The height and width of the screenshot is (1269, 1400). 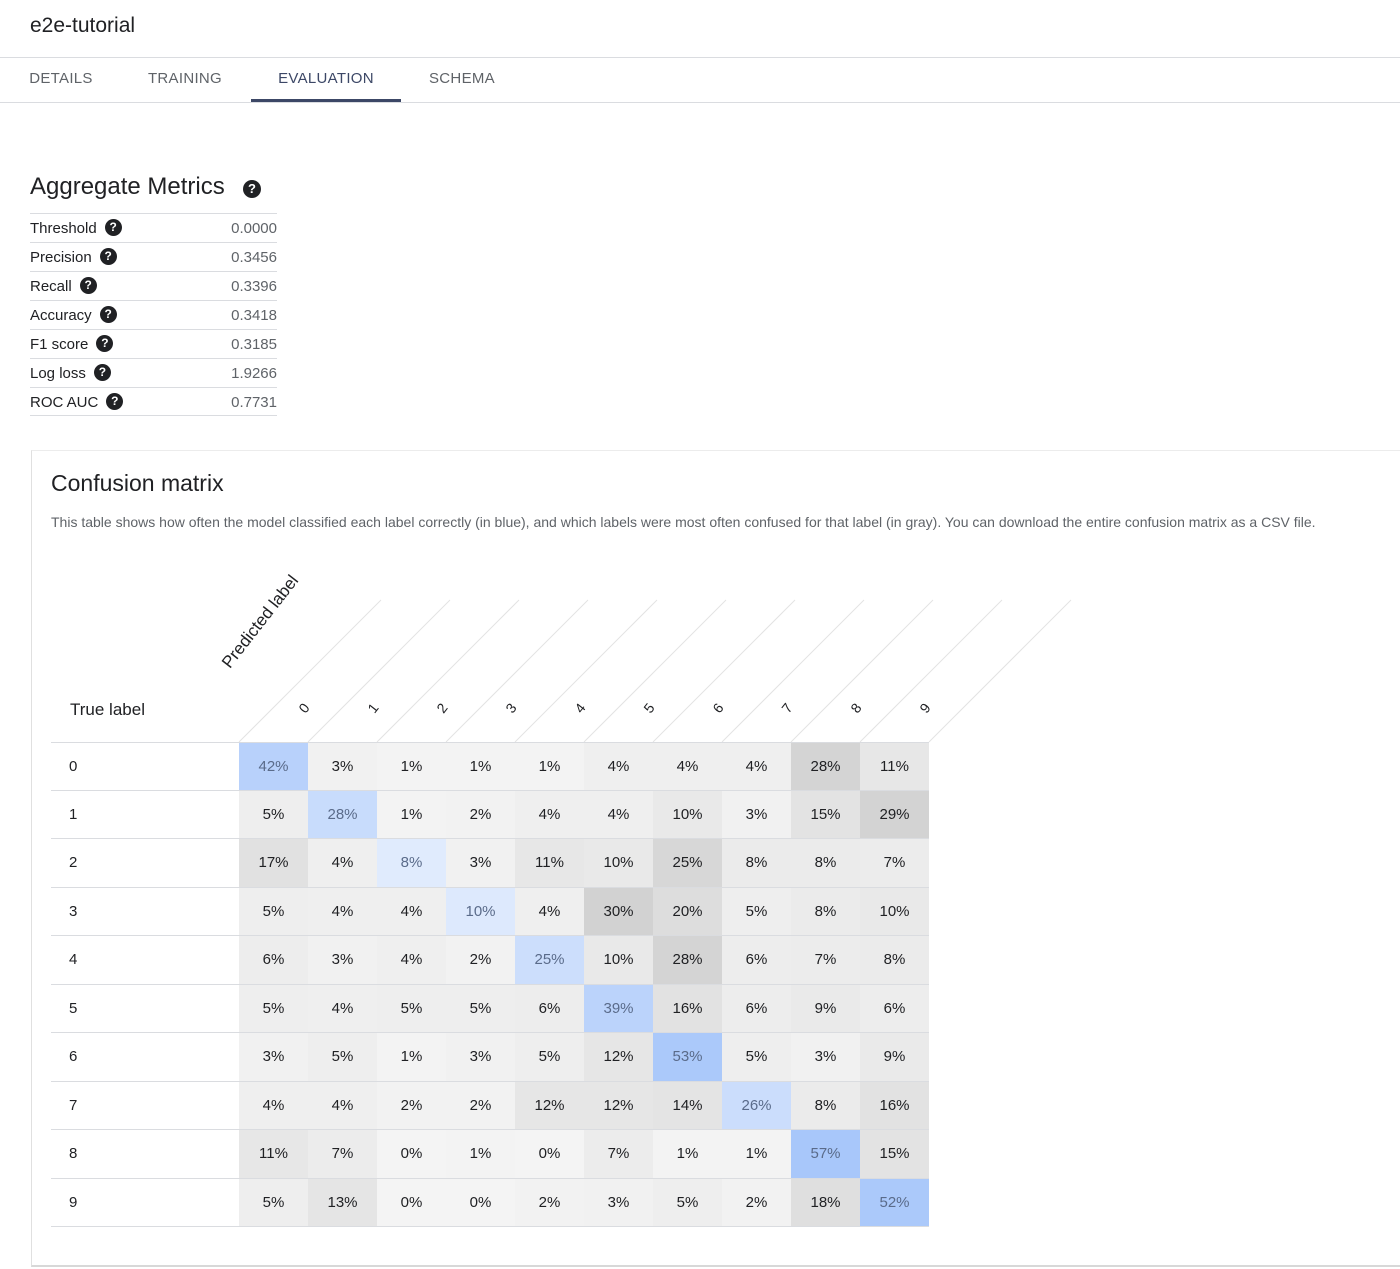 What do you see at coordinates (342, 814) in the screenshot?
I see `matrix-cell: 28%` at bounding box center [342, 814].